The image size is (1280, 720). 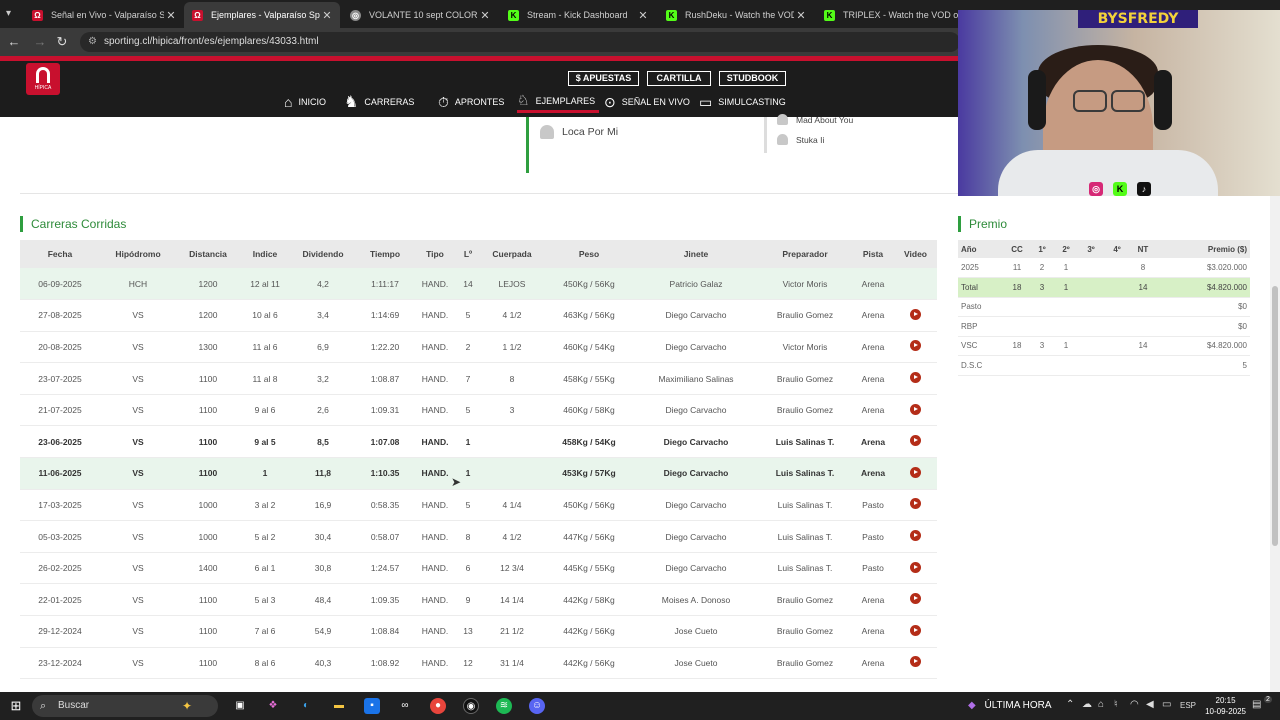 I want to click on onedrive-icon: ☁, so click(x=1087, y=704).